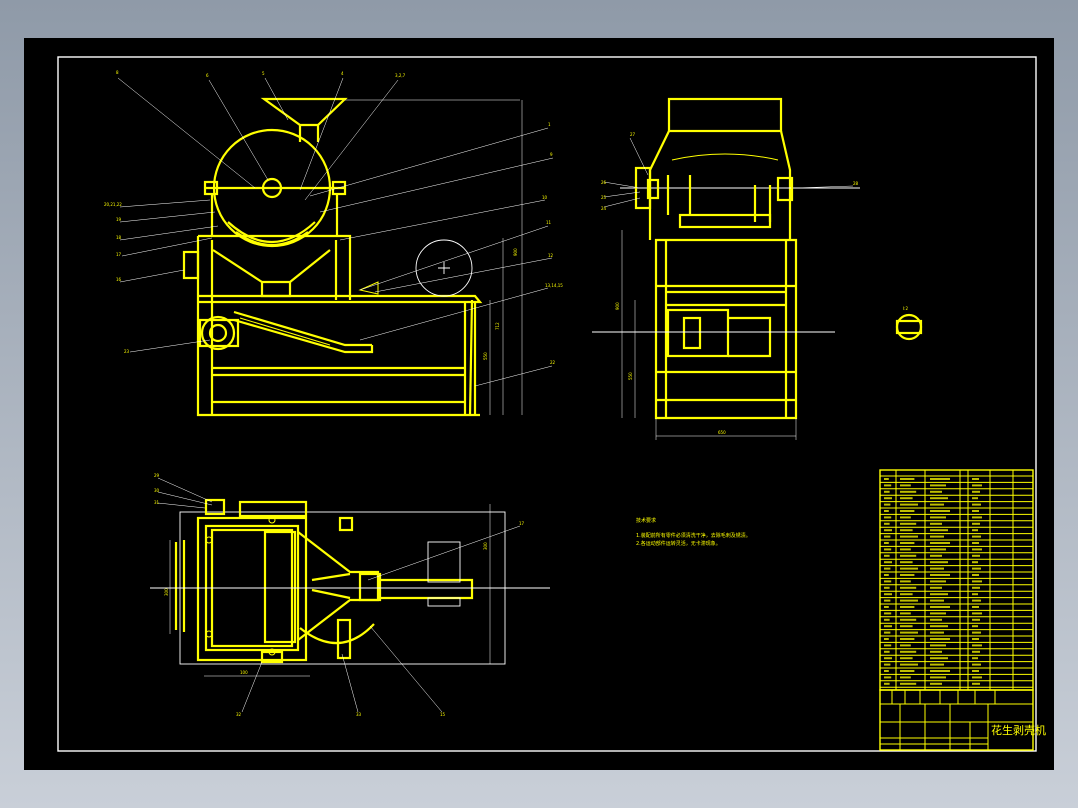 Image resolution: width=1078 pixels, height=808 pixels. Describe the element at coordinates (1018, 730) in the screenshot. I see `machine-title: 花生剥壳机` at that location.